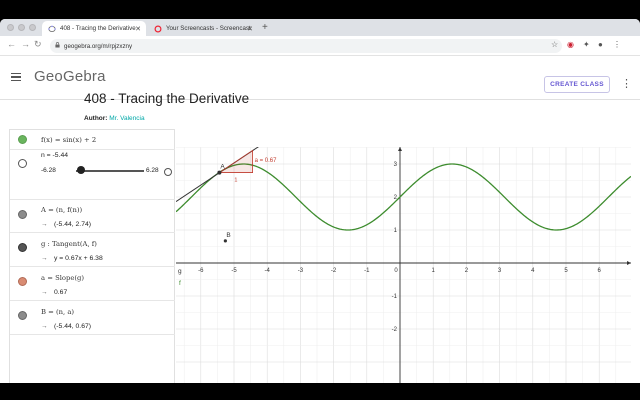  Describe the element at coordinates (69, 244) in the screenshot. I see `definition-g: g : Tangent(A, f)` at that location.